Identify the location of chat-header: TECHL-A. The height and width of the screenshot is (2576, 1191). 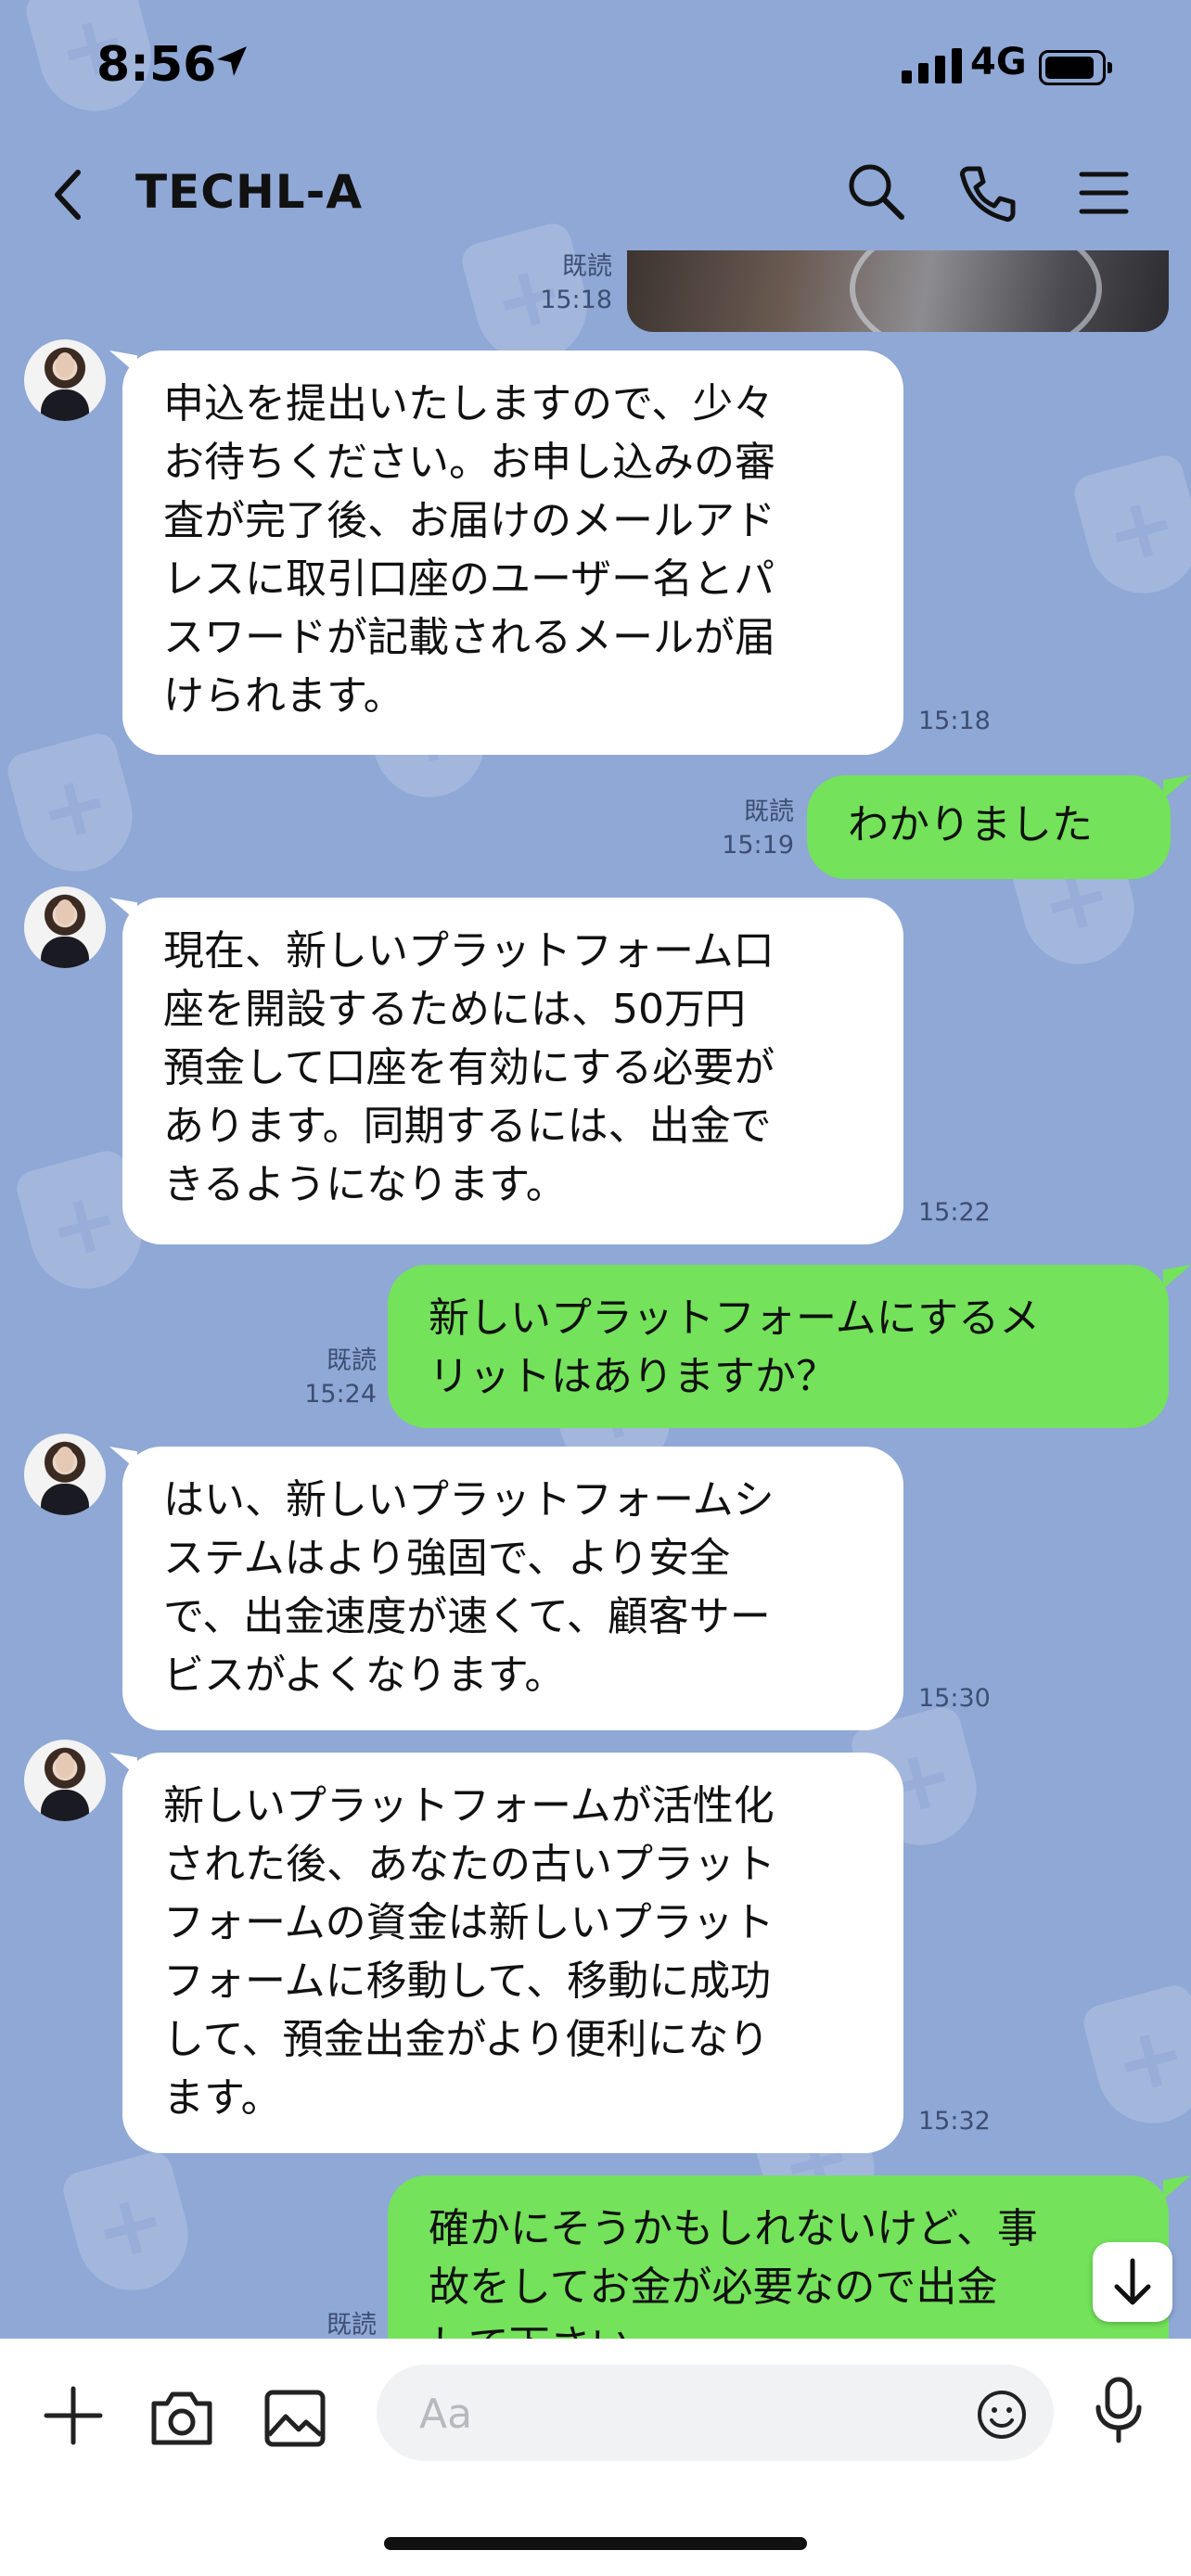
(595, 194).